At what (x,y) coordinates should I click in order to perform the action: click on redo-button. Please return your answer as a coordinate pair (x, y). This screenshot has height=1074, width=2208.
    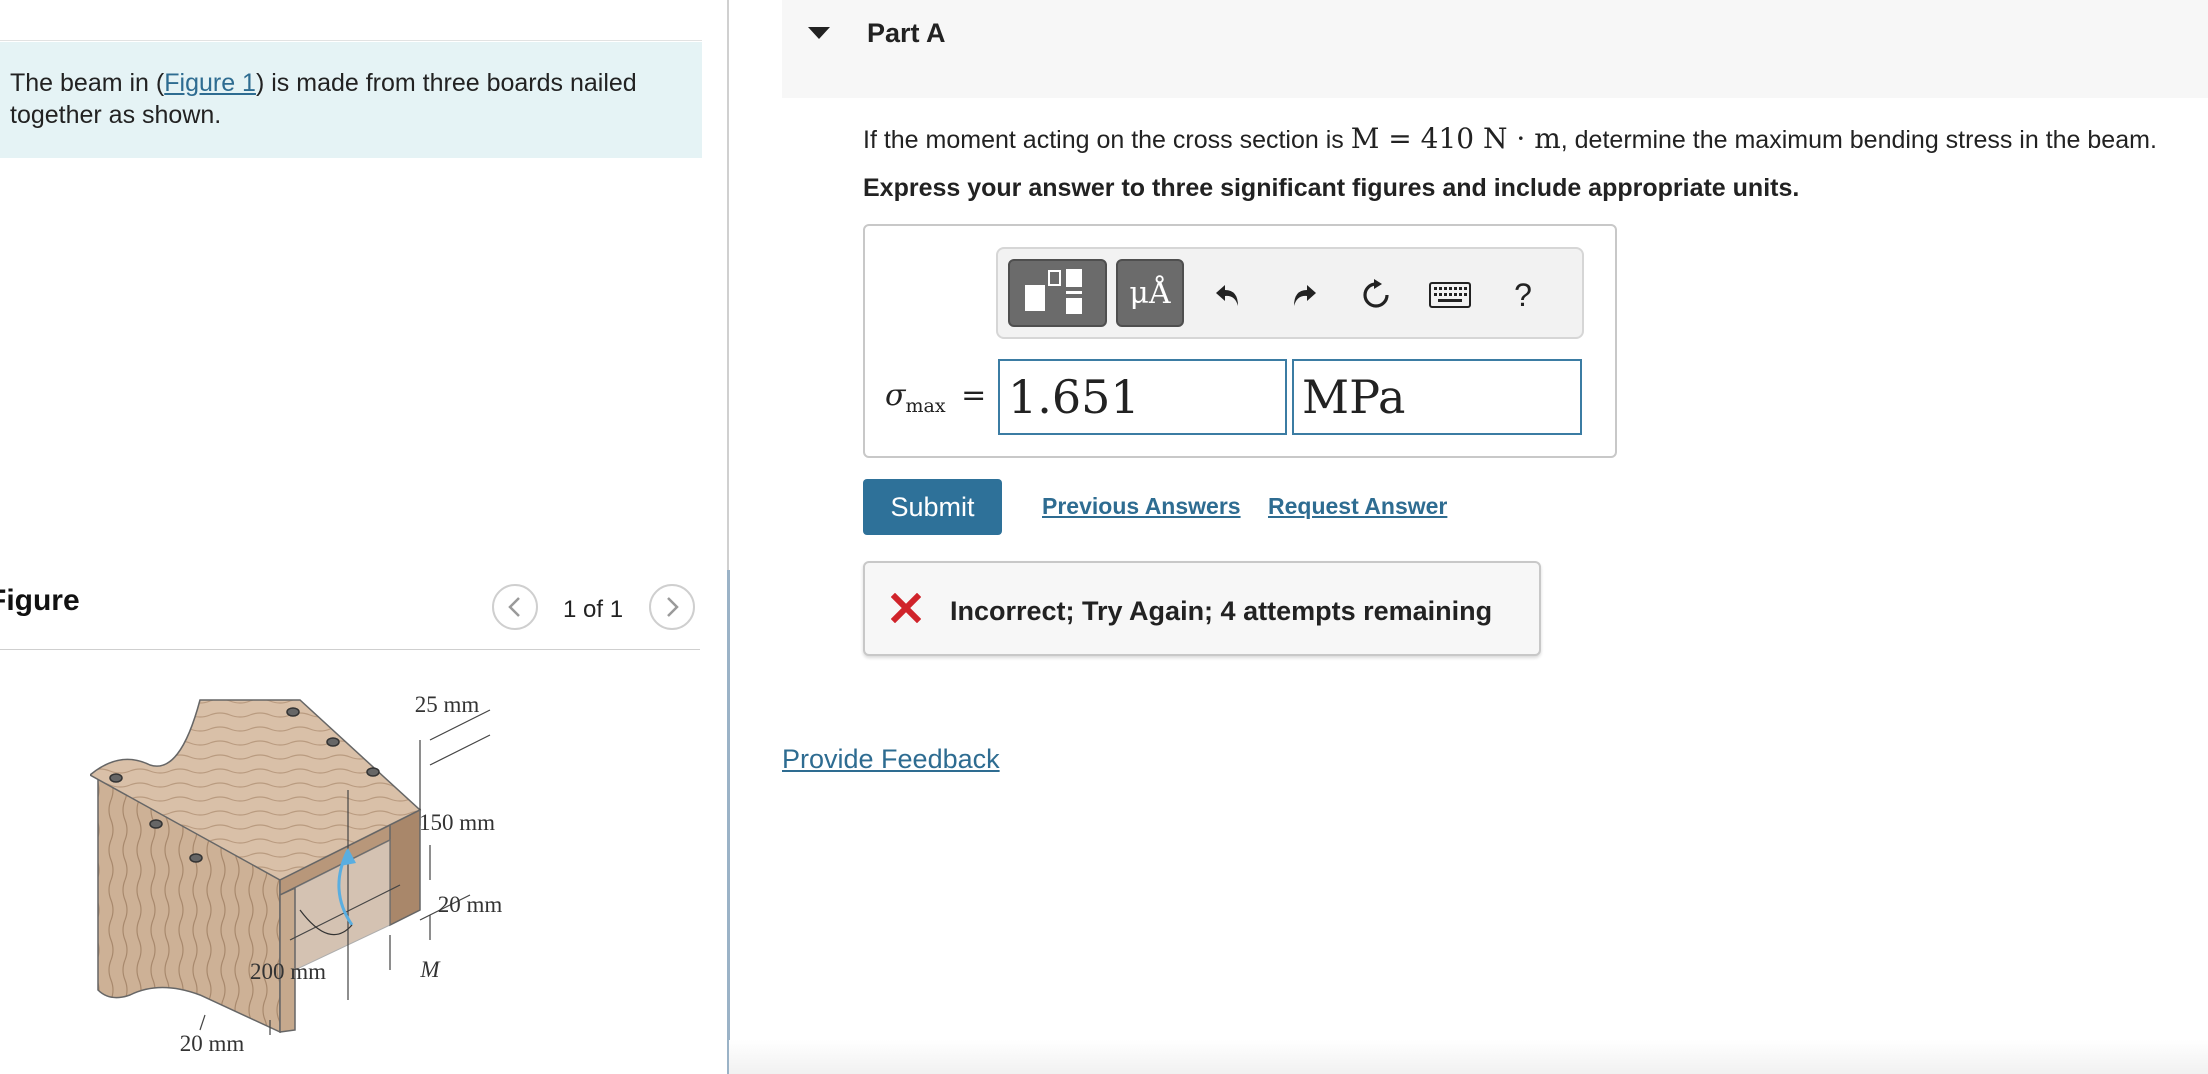
    Looking at the image, I should click on (1304, 295).